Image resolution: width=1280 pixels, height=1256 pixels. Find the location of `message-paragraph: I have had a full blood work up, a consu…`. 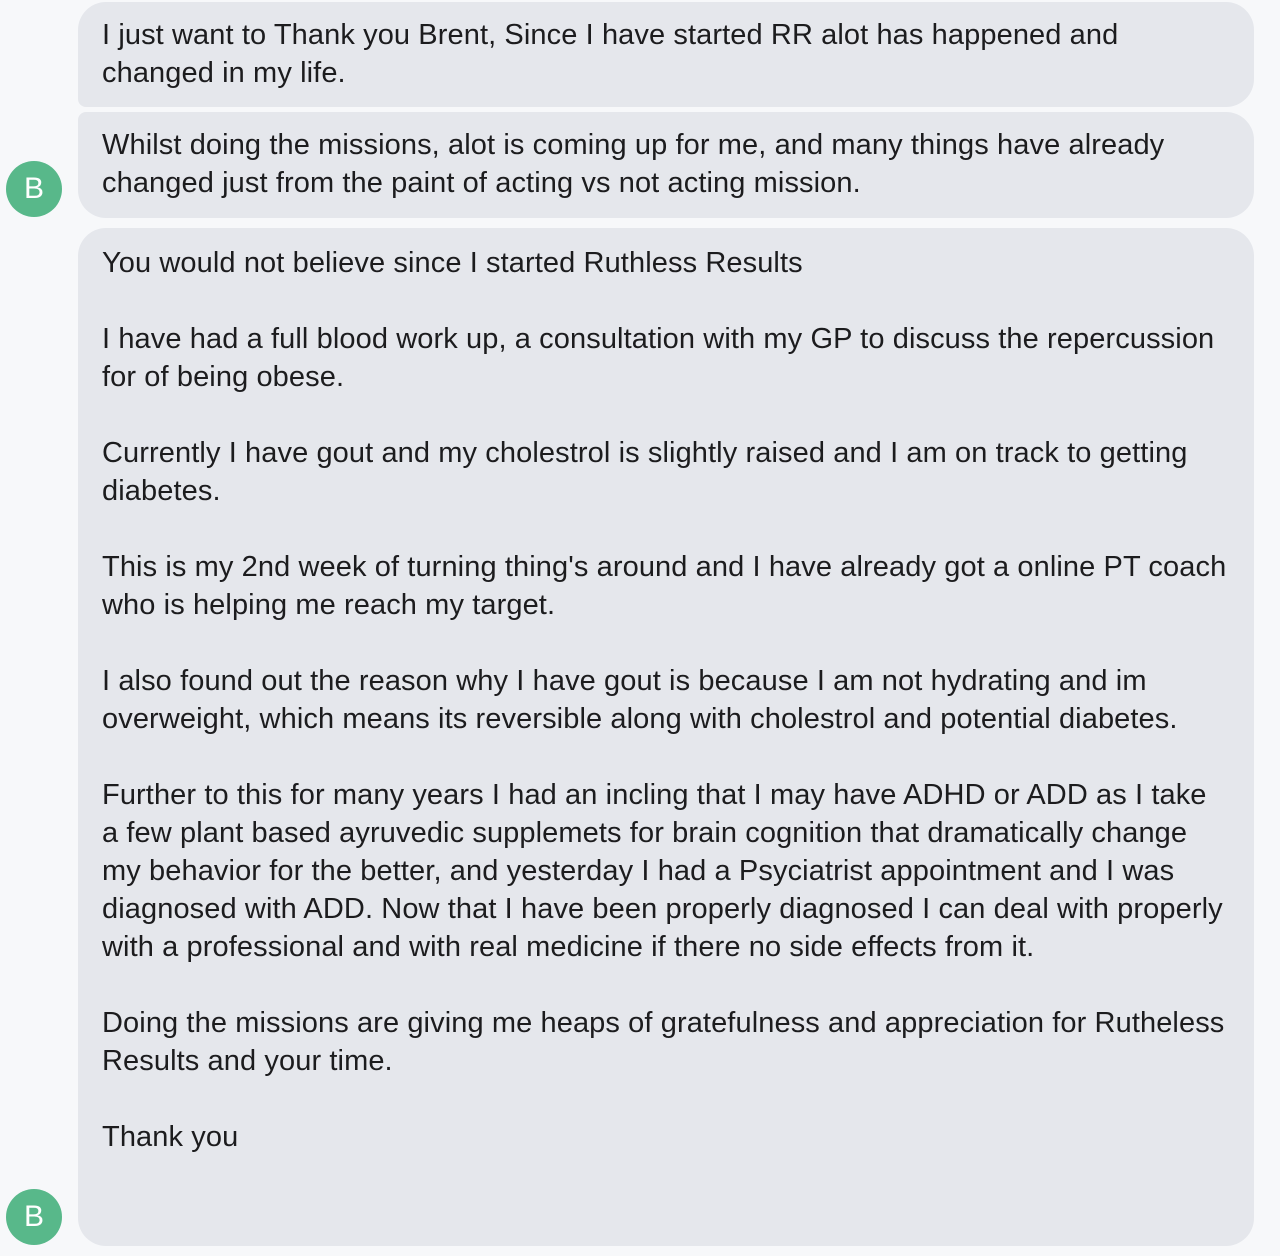

message-paragraph: I have had a full blood work up, a consu… is located at coordinates (658, 358).